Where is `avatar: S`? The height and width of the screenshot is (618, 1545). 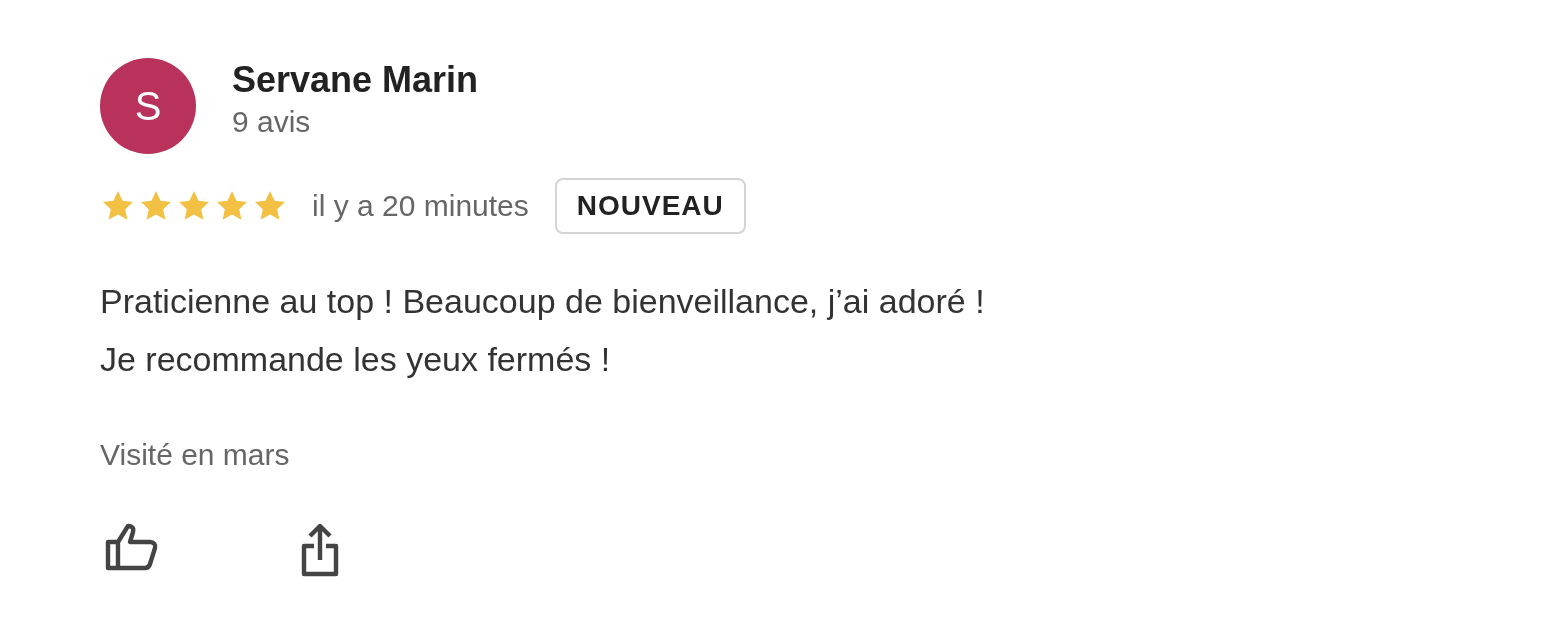 avatar: S is located at coordinates (148, 106).